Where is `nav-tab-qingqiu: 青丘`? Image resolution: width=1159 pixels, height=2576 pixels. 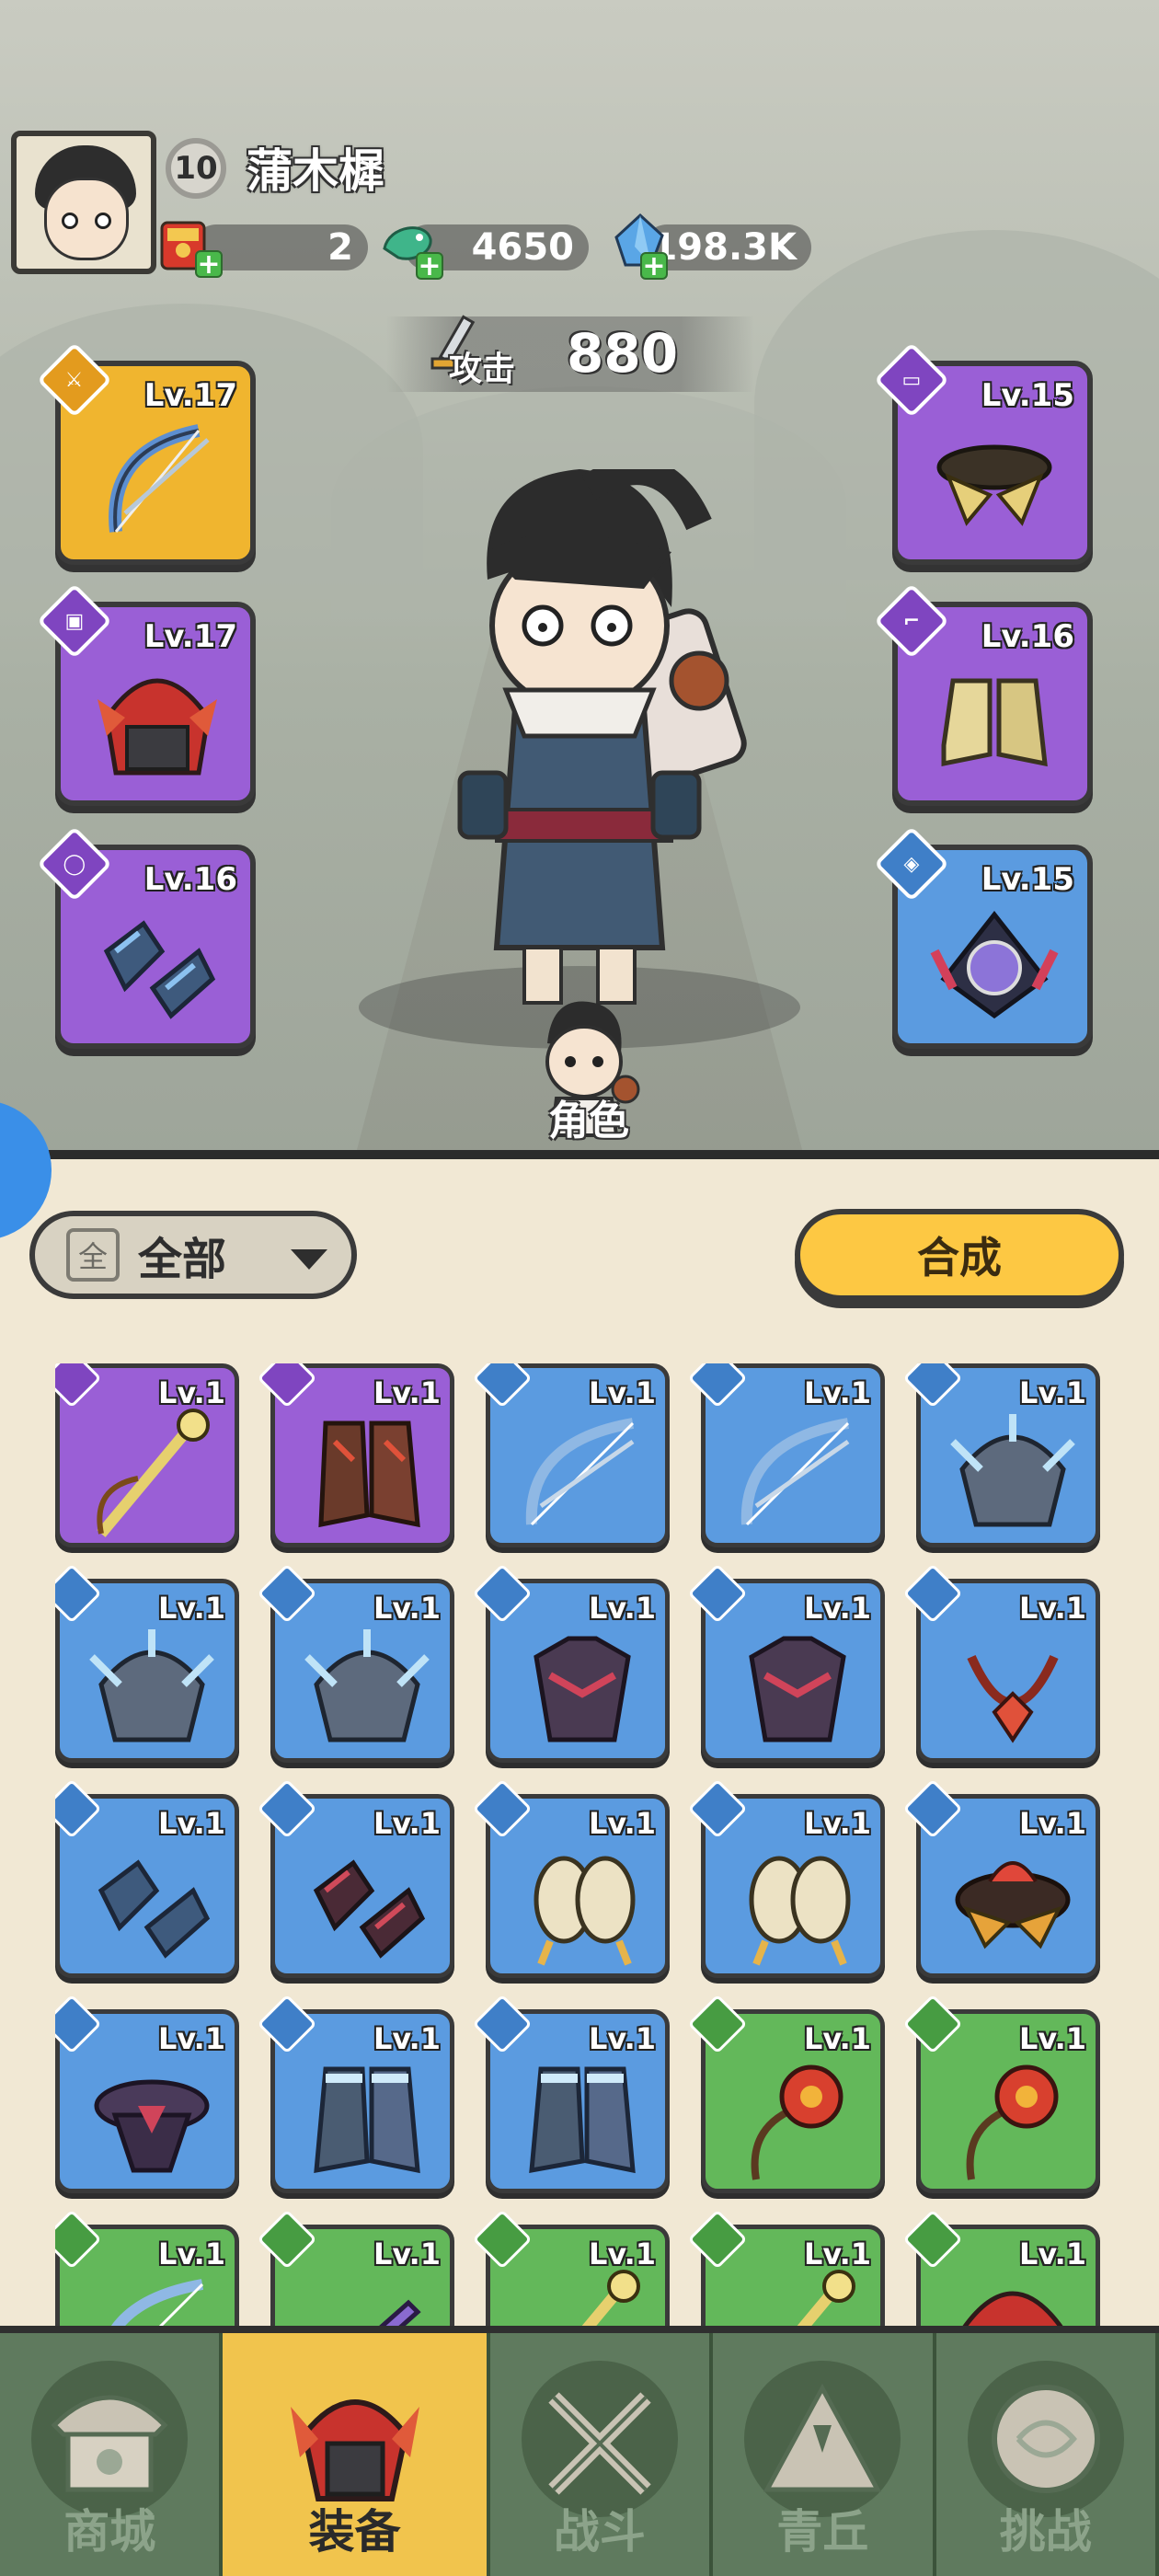
nav-tab-qingqiu: 青丘 is located at coordinates (824, 2454).